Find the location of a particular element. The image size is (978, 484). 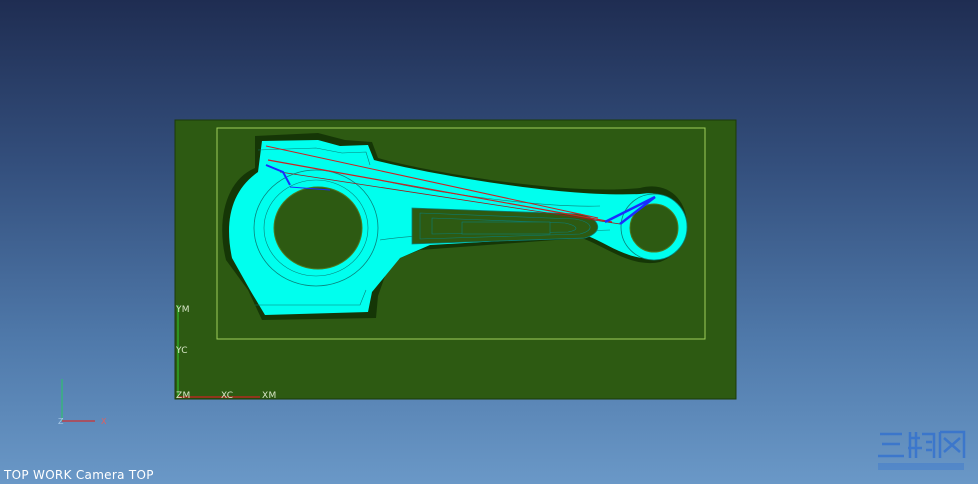

triad-x-label: X is located at coordinates (104, 421).